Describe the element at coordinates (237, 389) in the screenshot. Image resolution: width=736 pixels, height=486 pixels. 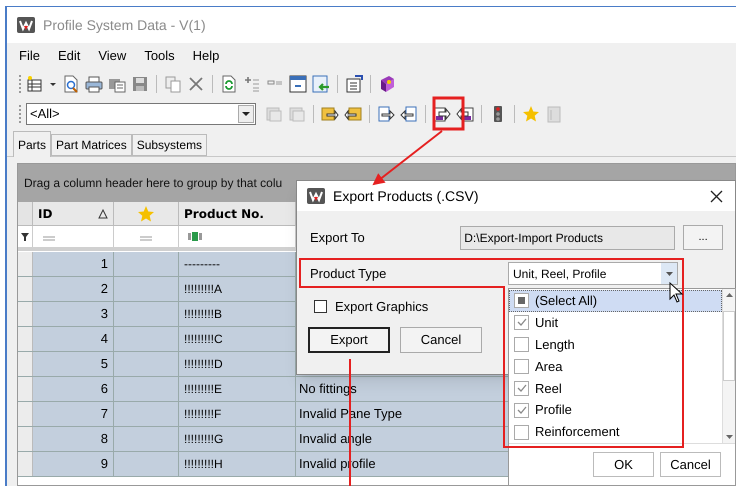
I see `table-cell: !!!!!!!!!E` at that location.